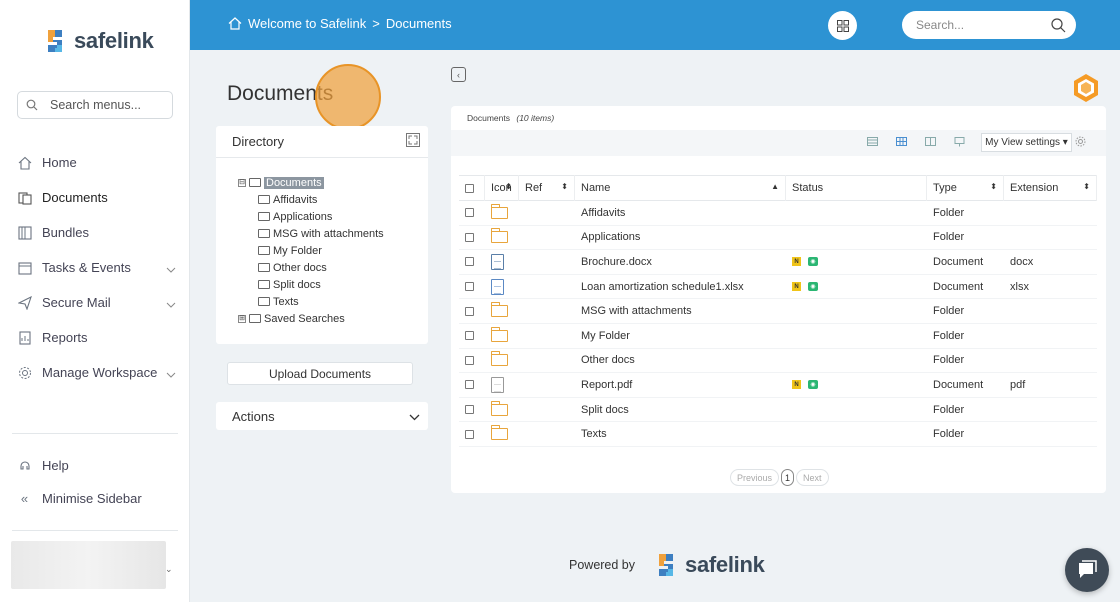  Describe the element at coordinates (458, 74) in the screenshot. I see `collapse-panel-icon: ‹` at that location.